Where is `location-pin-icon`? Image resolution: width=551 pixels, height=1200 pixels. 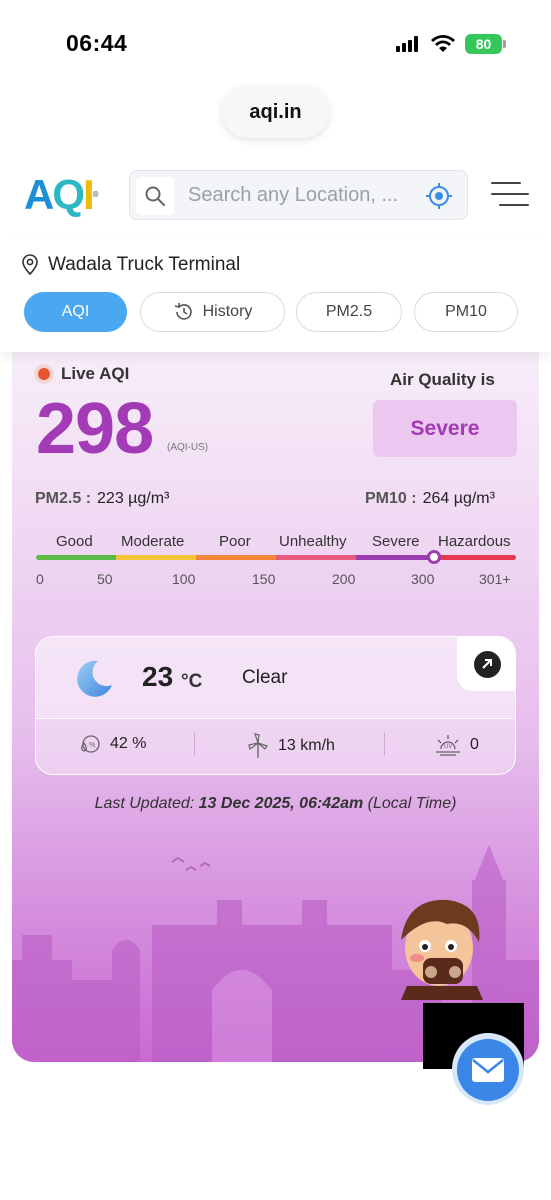
location-pin-icon is located at coordinates (30, 265).